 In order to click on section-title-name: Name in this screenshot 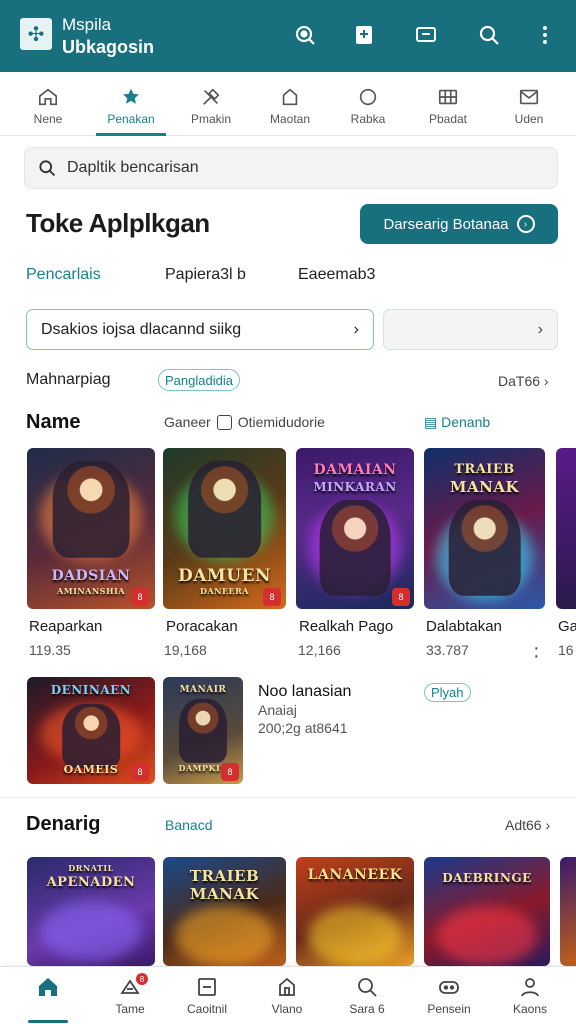, I will do `click(53, 422)`.